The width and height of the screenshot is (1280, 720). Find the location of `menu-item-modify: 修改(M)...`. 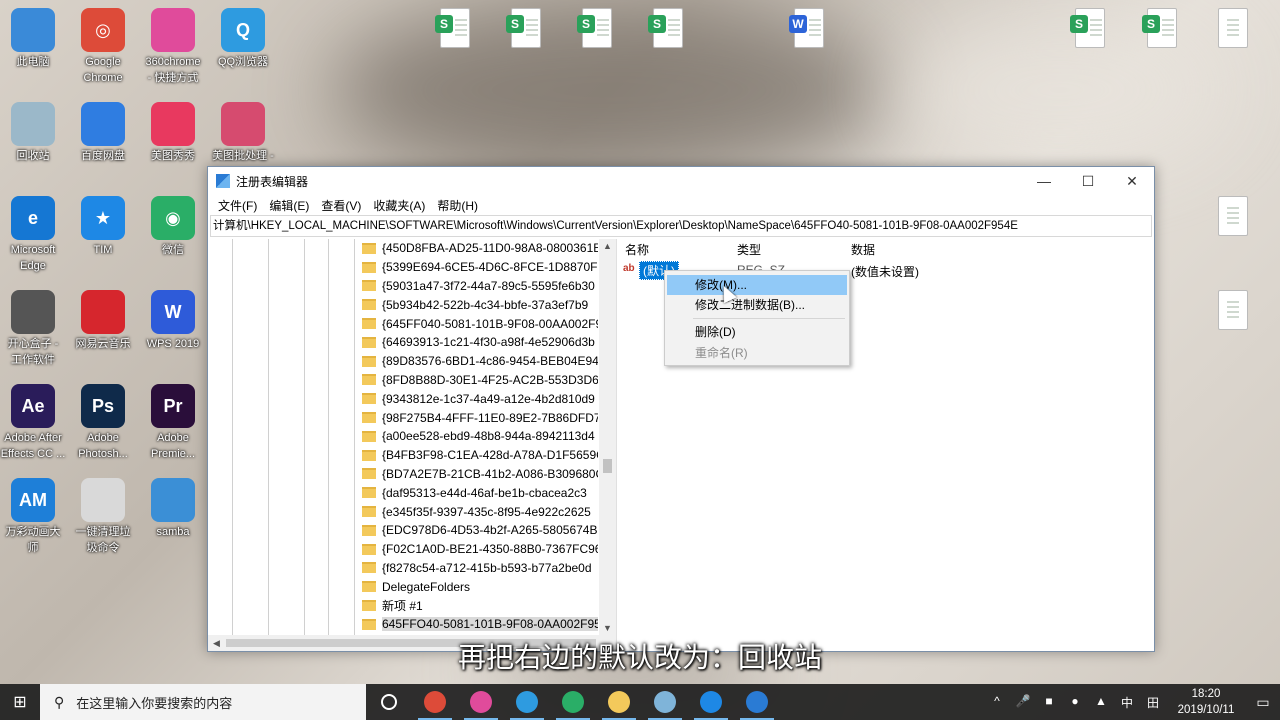

menu-item-modify: 修改(M)... is located at coordinates (757, 285).